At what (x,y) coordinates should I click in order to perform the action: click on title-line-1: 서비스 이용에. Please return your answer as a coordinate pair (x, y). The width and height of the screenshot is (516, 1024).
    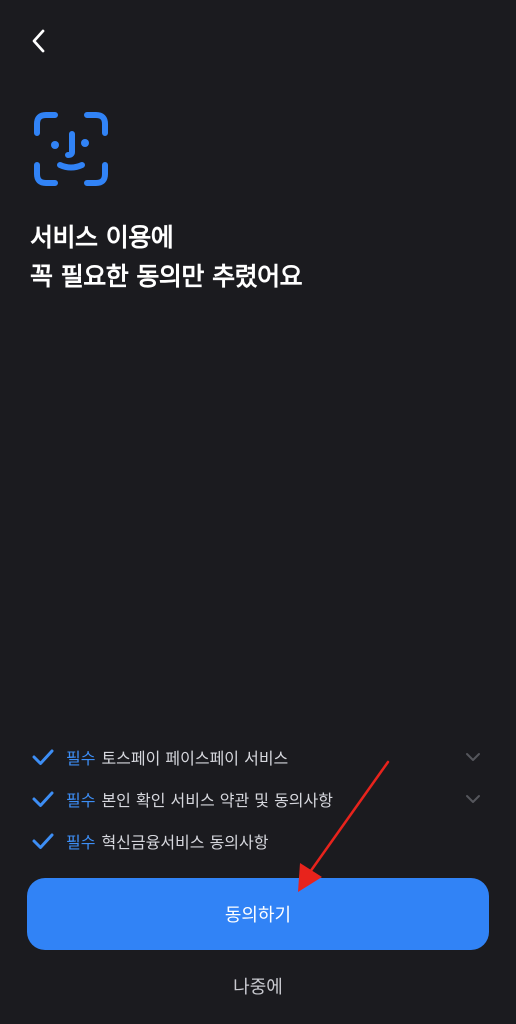
    Looking at the image, I should click on (102, 237).